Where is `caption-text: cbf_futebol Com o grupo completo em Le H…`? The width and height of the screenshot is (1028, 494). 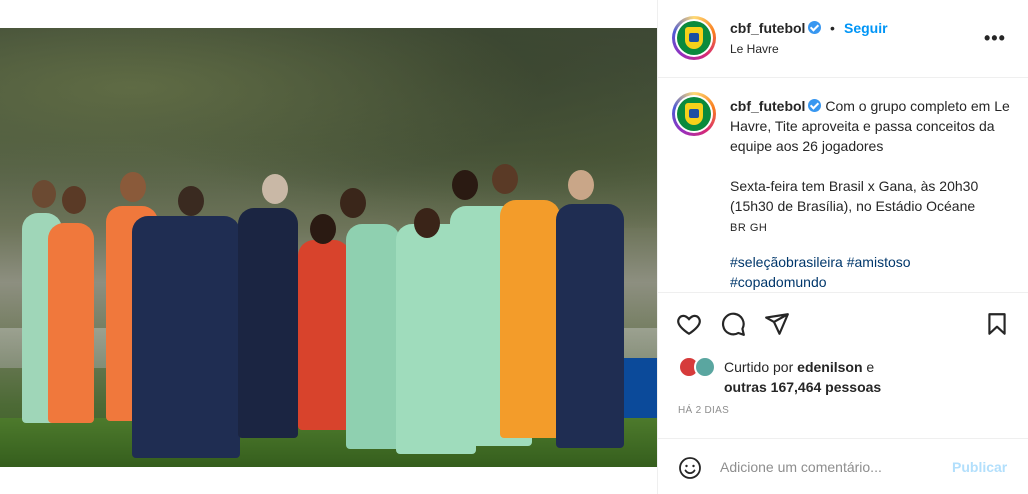
caption-text: cbf_futebol Com o grupo completo em Le H… is located at coordinates (875, 194).